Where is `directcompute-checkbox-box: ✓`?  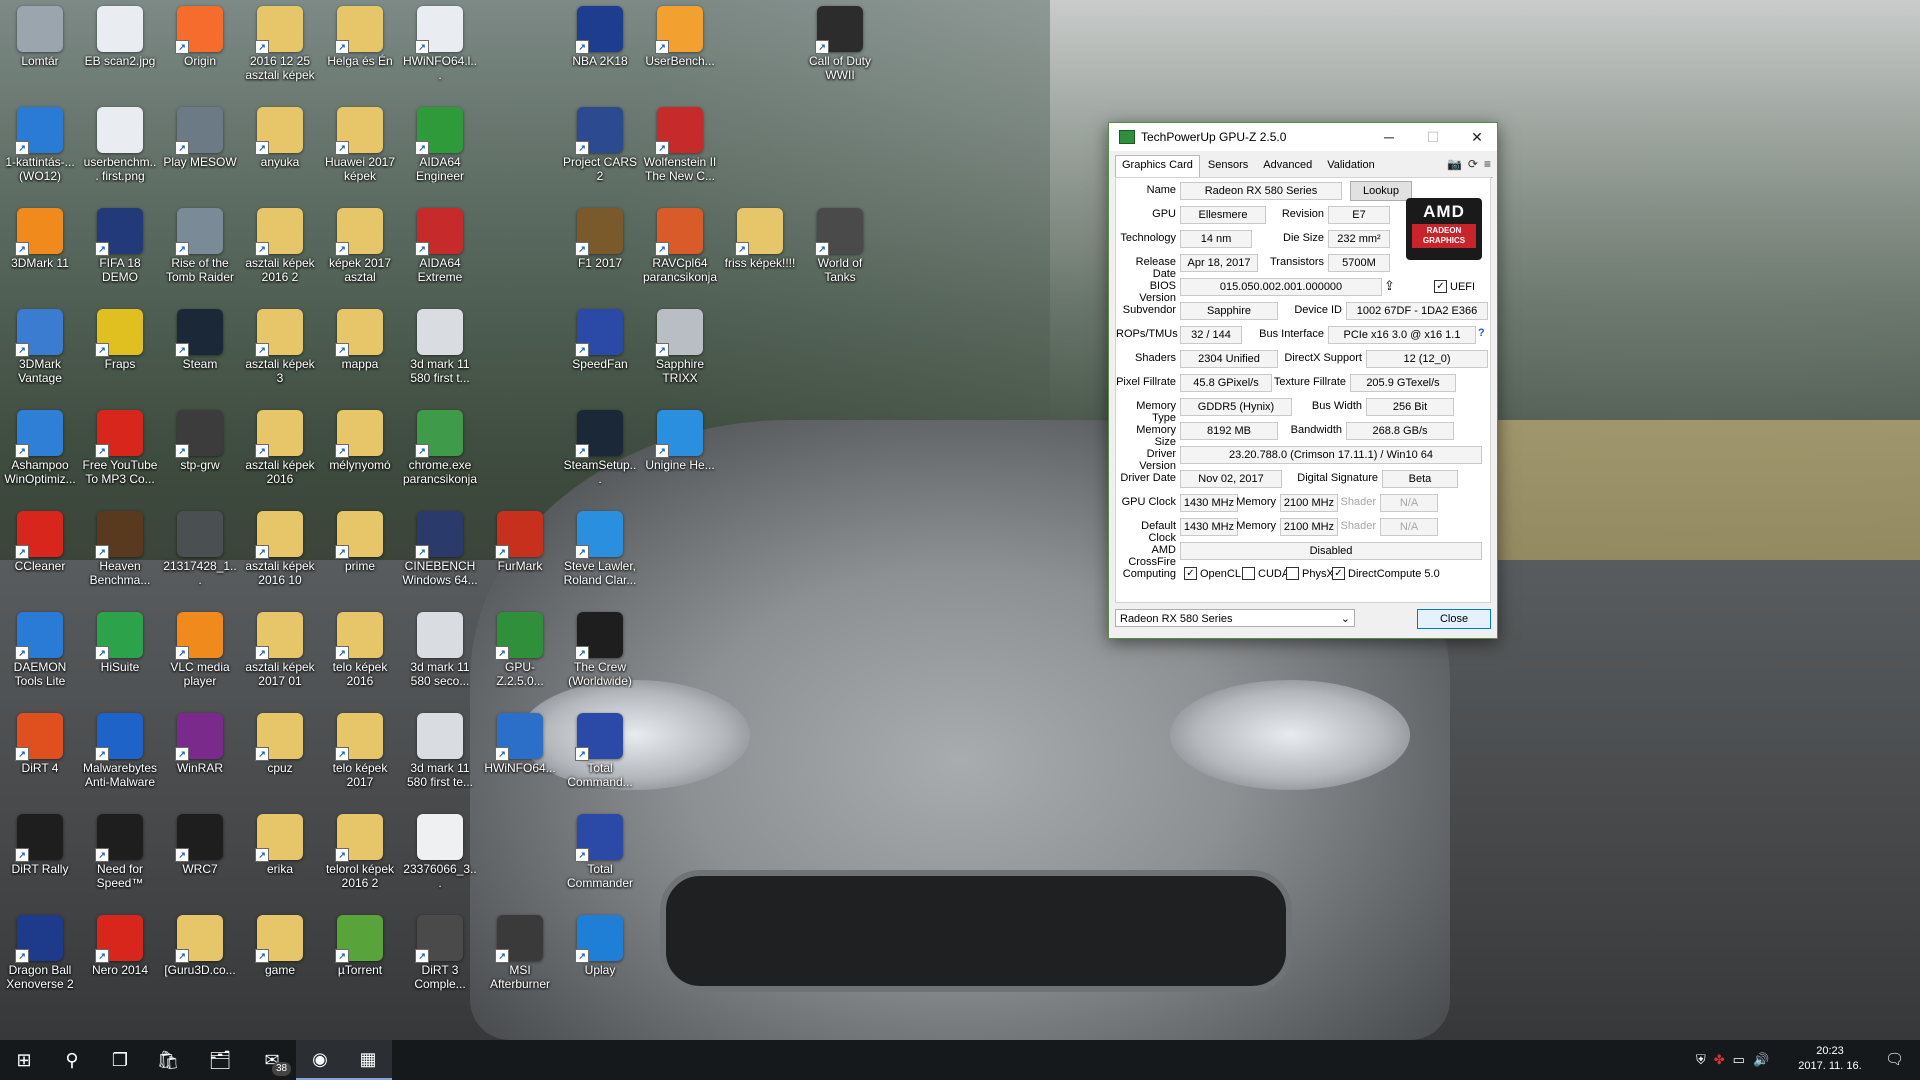
directcompute-checkbox-box: ✓ is located at coordinates (1338, 573).